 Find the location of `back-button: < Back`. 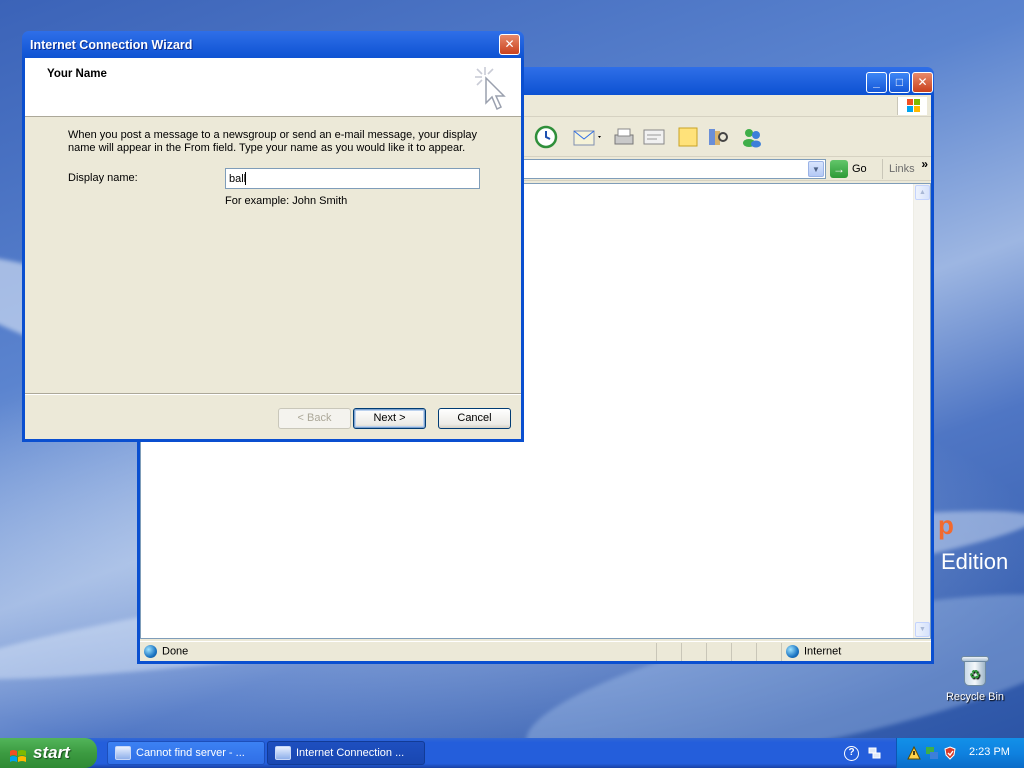

back-button: < Back is located at coordinates (314, 418).